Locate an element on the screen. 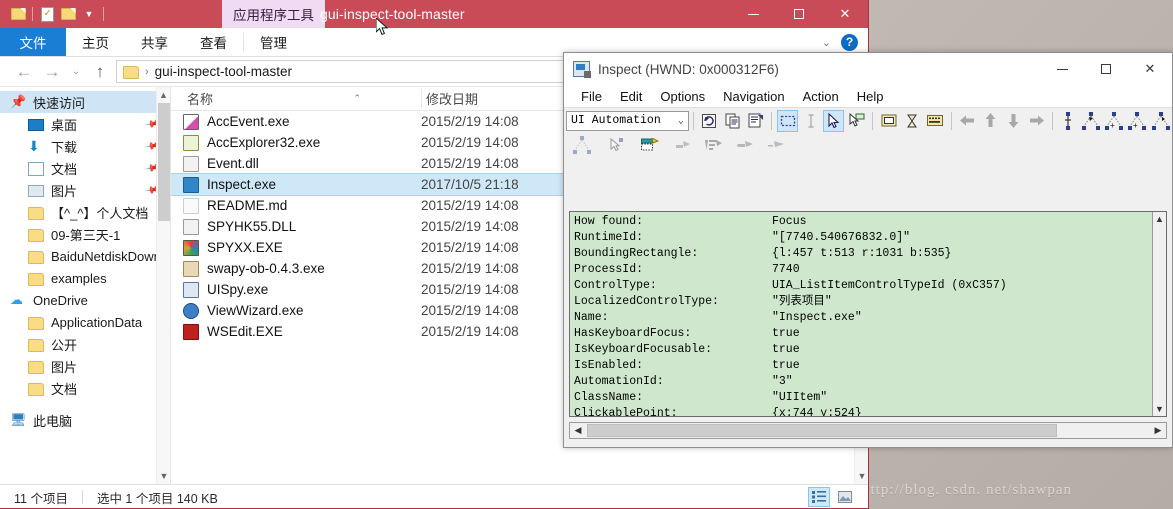 This screenshot has width=1173, height=509. menu-item-file: File is located at coordinates (591, 96).